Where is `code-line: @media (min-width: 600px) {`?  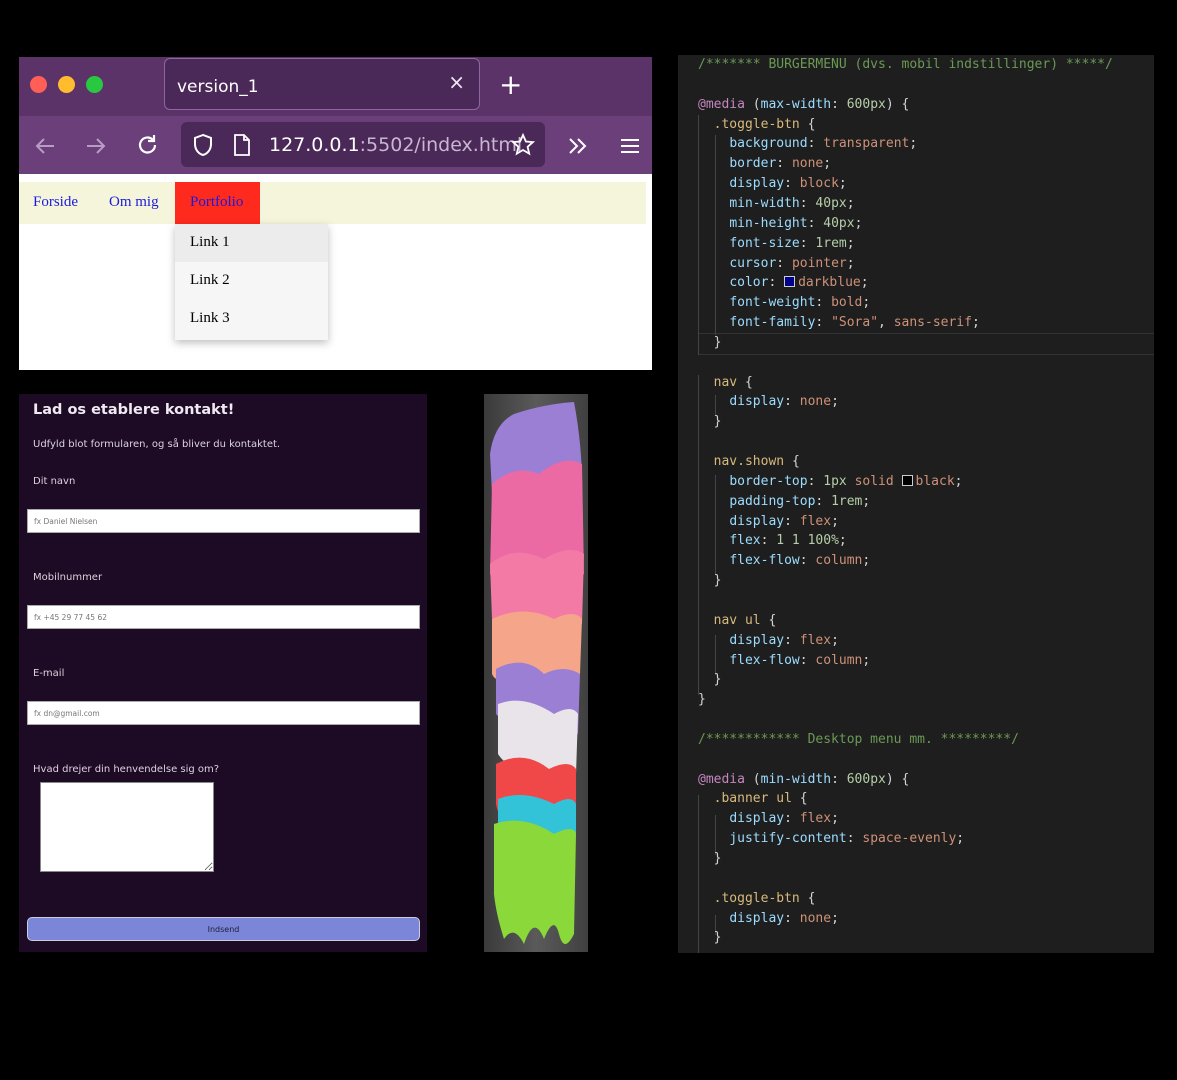
code-line: @media (min-width: 600px) { is located at coordinates (803, 780).